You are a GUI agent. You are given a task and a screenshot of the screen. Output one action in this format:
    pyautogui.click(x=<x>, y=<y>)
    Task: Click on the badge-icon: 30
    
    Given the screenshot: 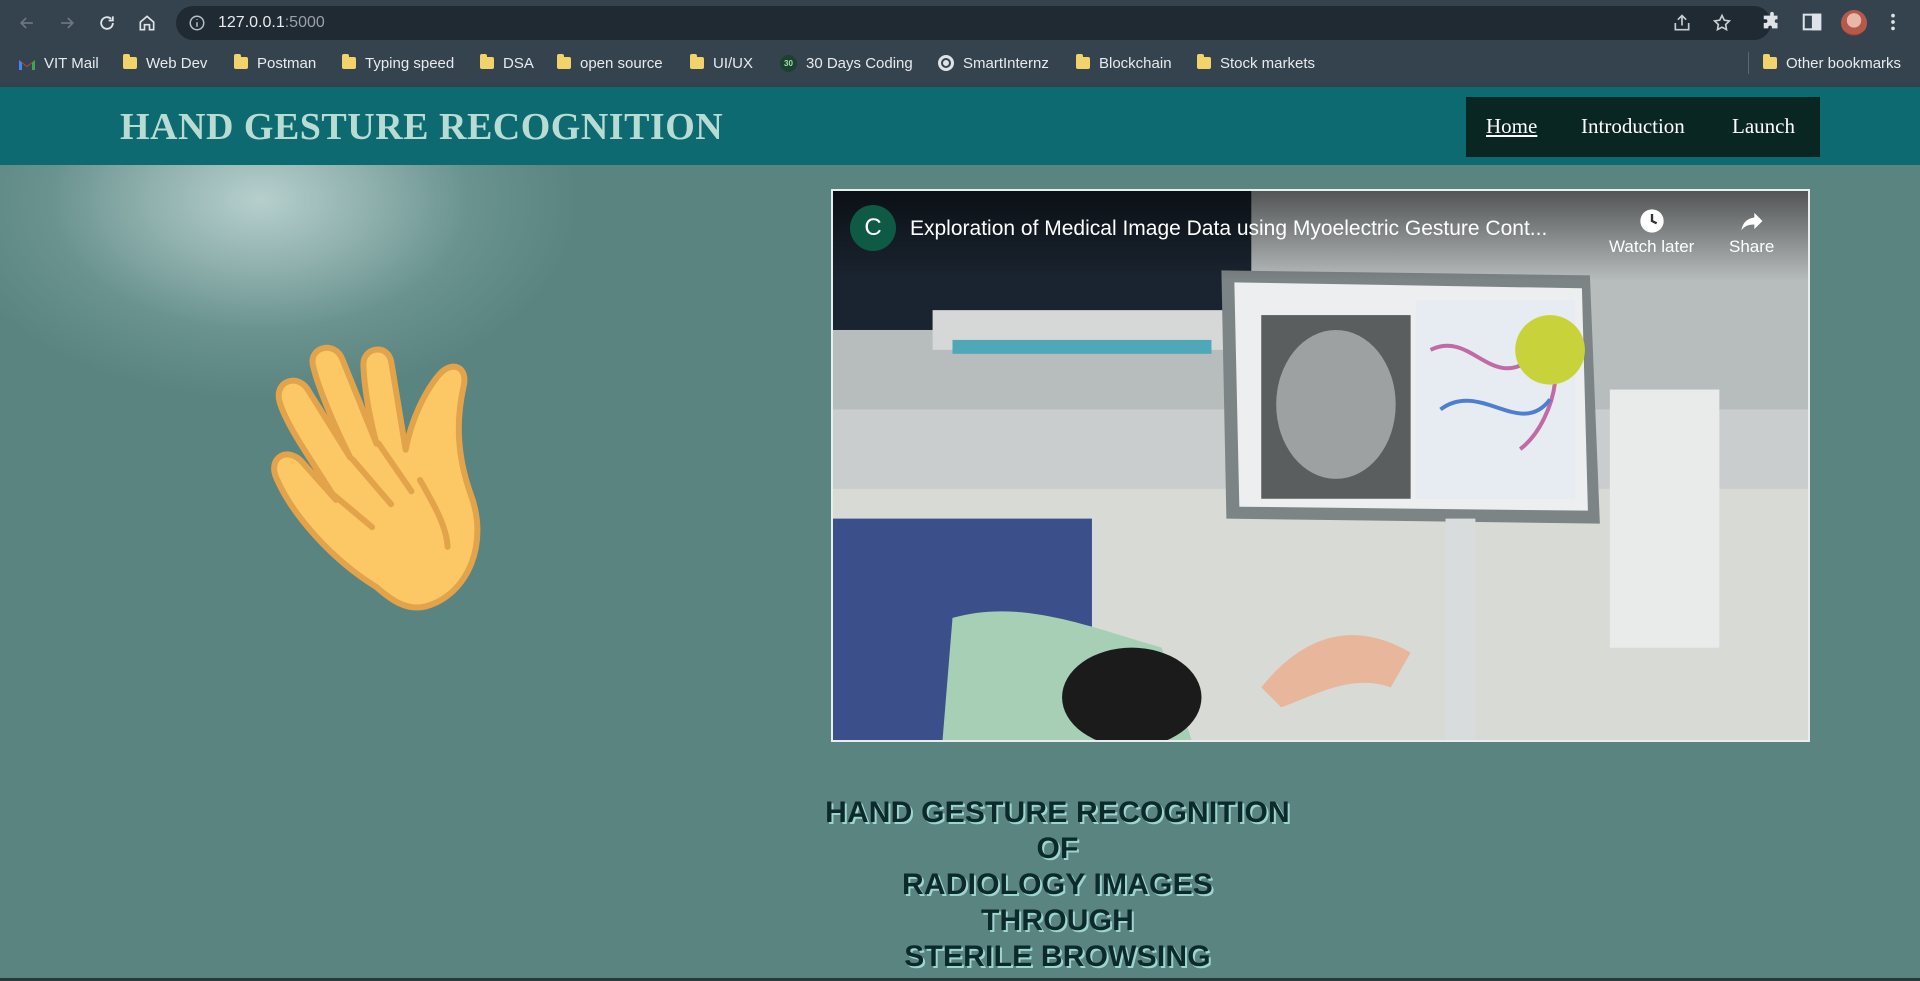 What is the action you would take?
    pyautogui.click(x=788, y=63)
    